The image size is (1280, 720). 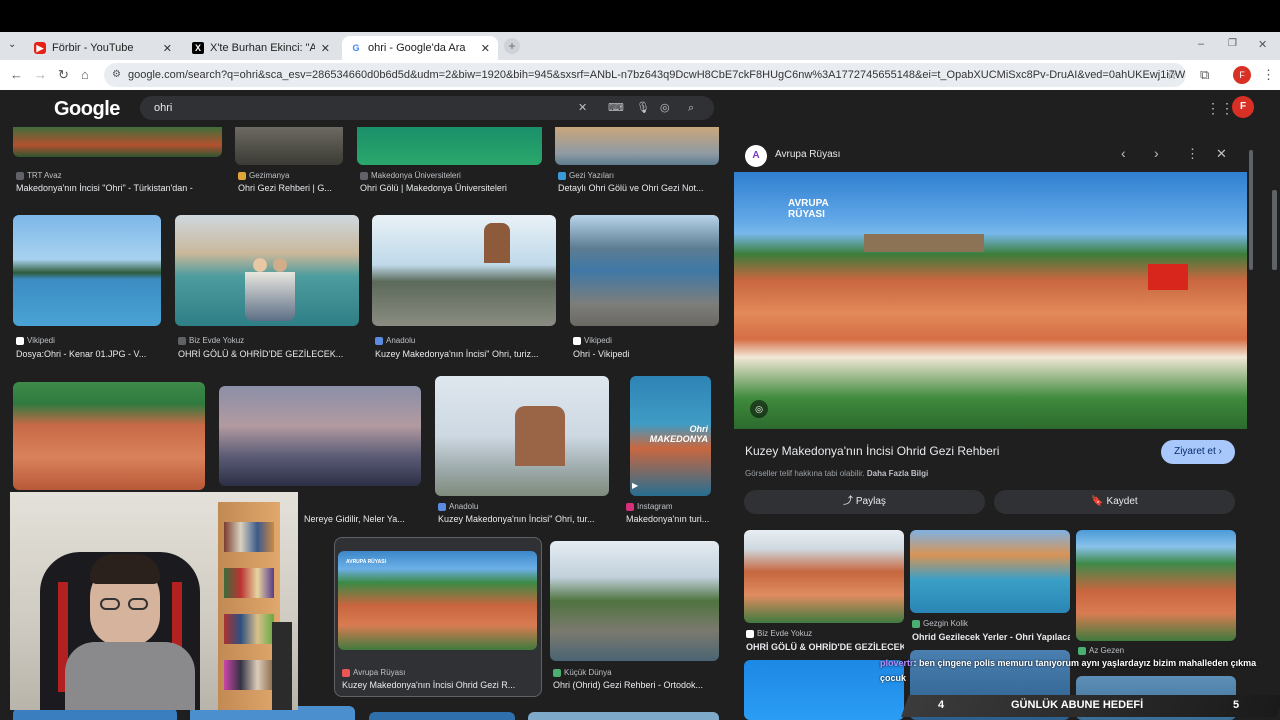 What do you see at coordinates (1156, 153) in the screenshot?
I see `next-image-icon: ›` at bounding box center [1156, 153].